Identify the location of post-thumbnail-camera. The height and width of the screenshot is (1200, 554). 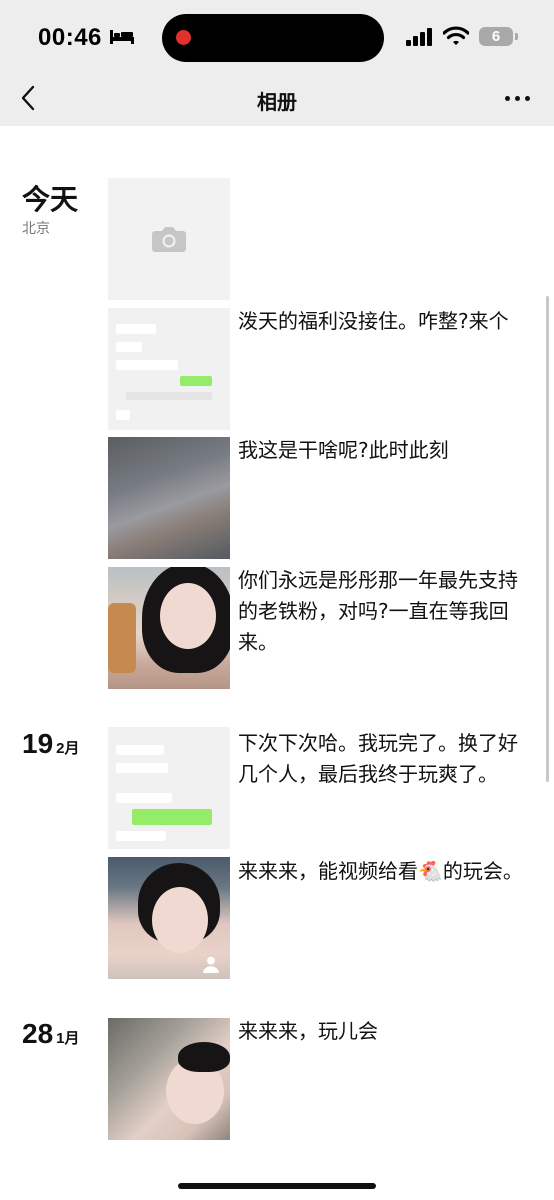
(169, 239).